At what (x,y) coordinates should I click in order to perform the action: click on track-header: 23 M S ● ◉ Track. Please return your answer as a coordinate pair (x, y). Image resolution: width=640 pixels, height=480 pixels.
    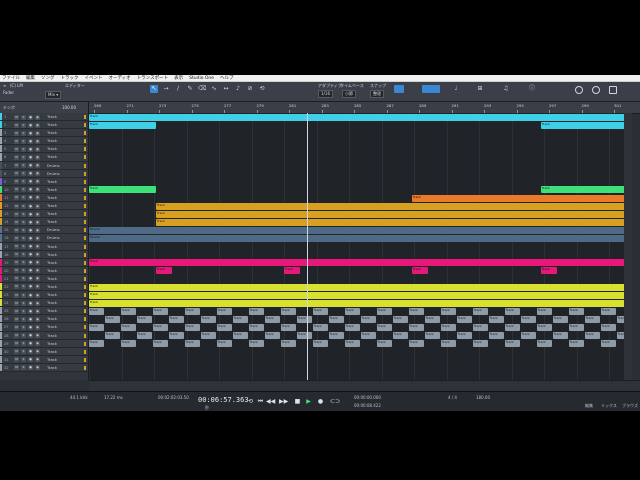
    Looking at the image, I should click on (44, 295).